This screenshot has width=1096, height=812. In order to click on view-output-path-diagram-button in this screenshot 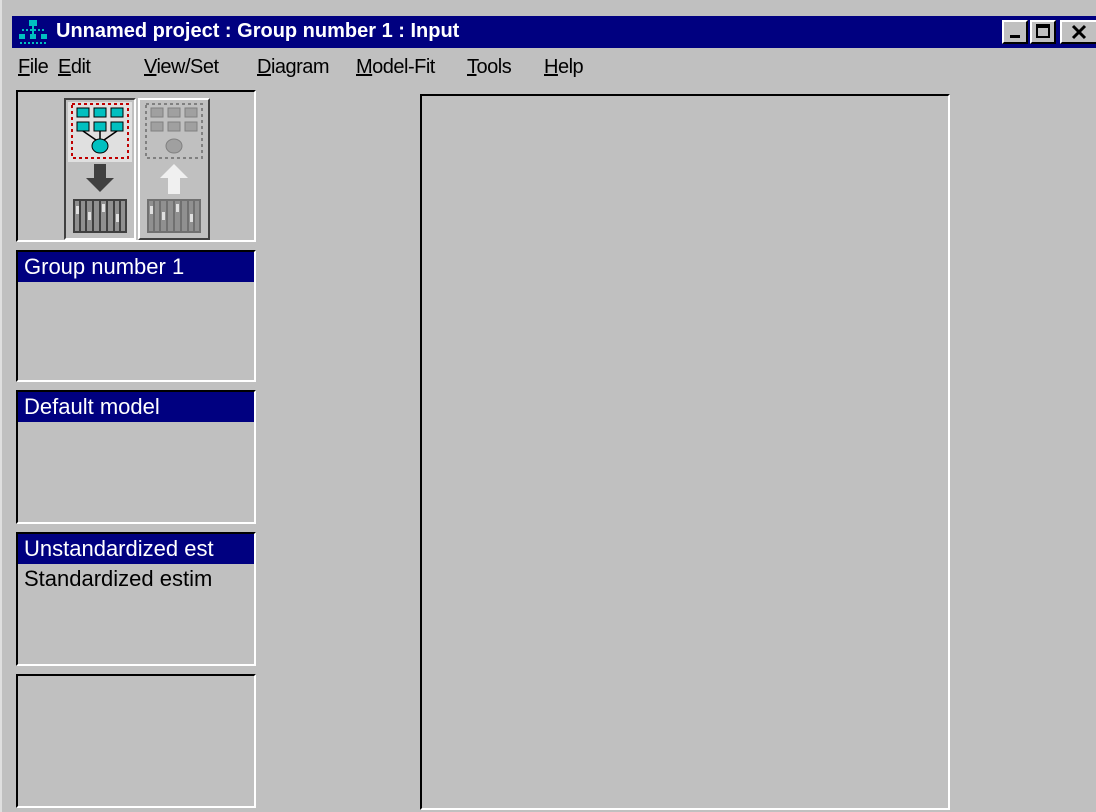, I will do `click(174, 169)`.